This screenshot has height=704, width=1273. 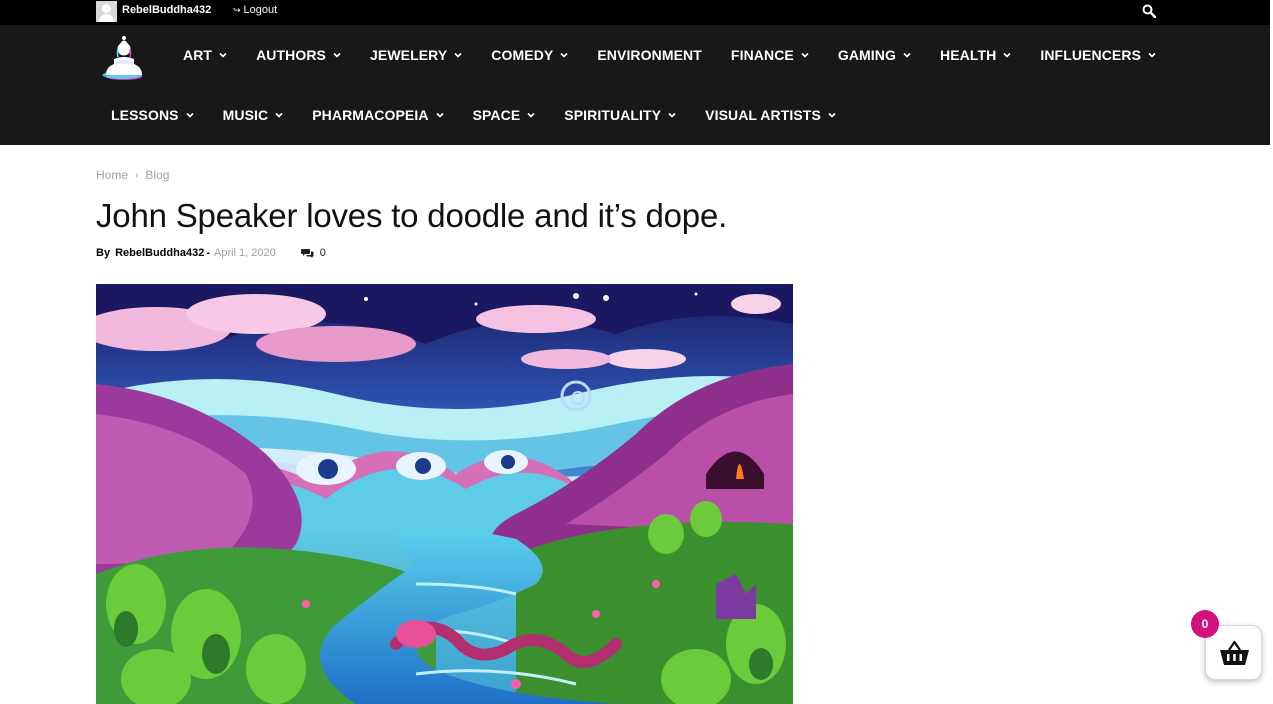 What do you see at coordinates (291, 55) in the screenshot?
I see `nav-item-label: AUTHORS` at bounding box center [291, 55].